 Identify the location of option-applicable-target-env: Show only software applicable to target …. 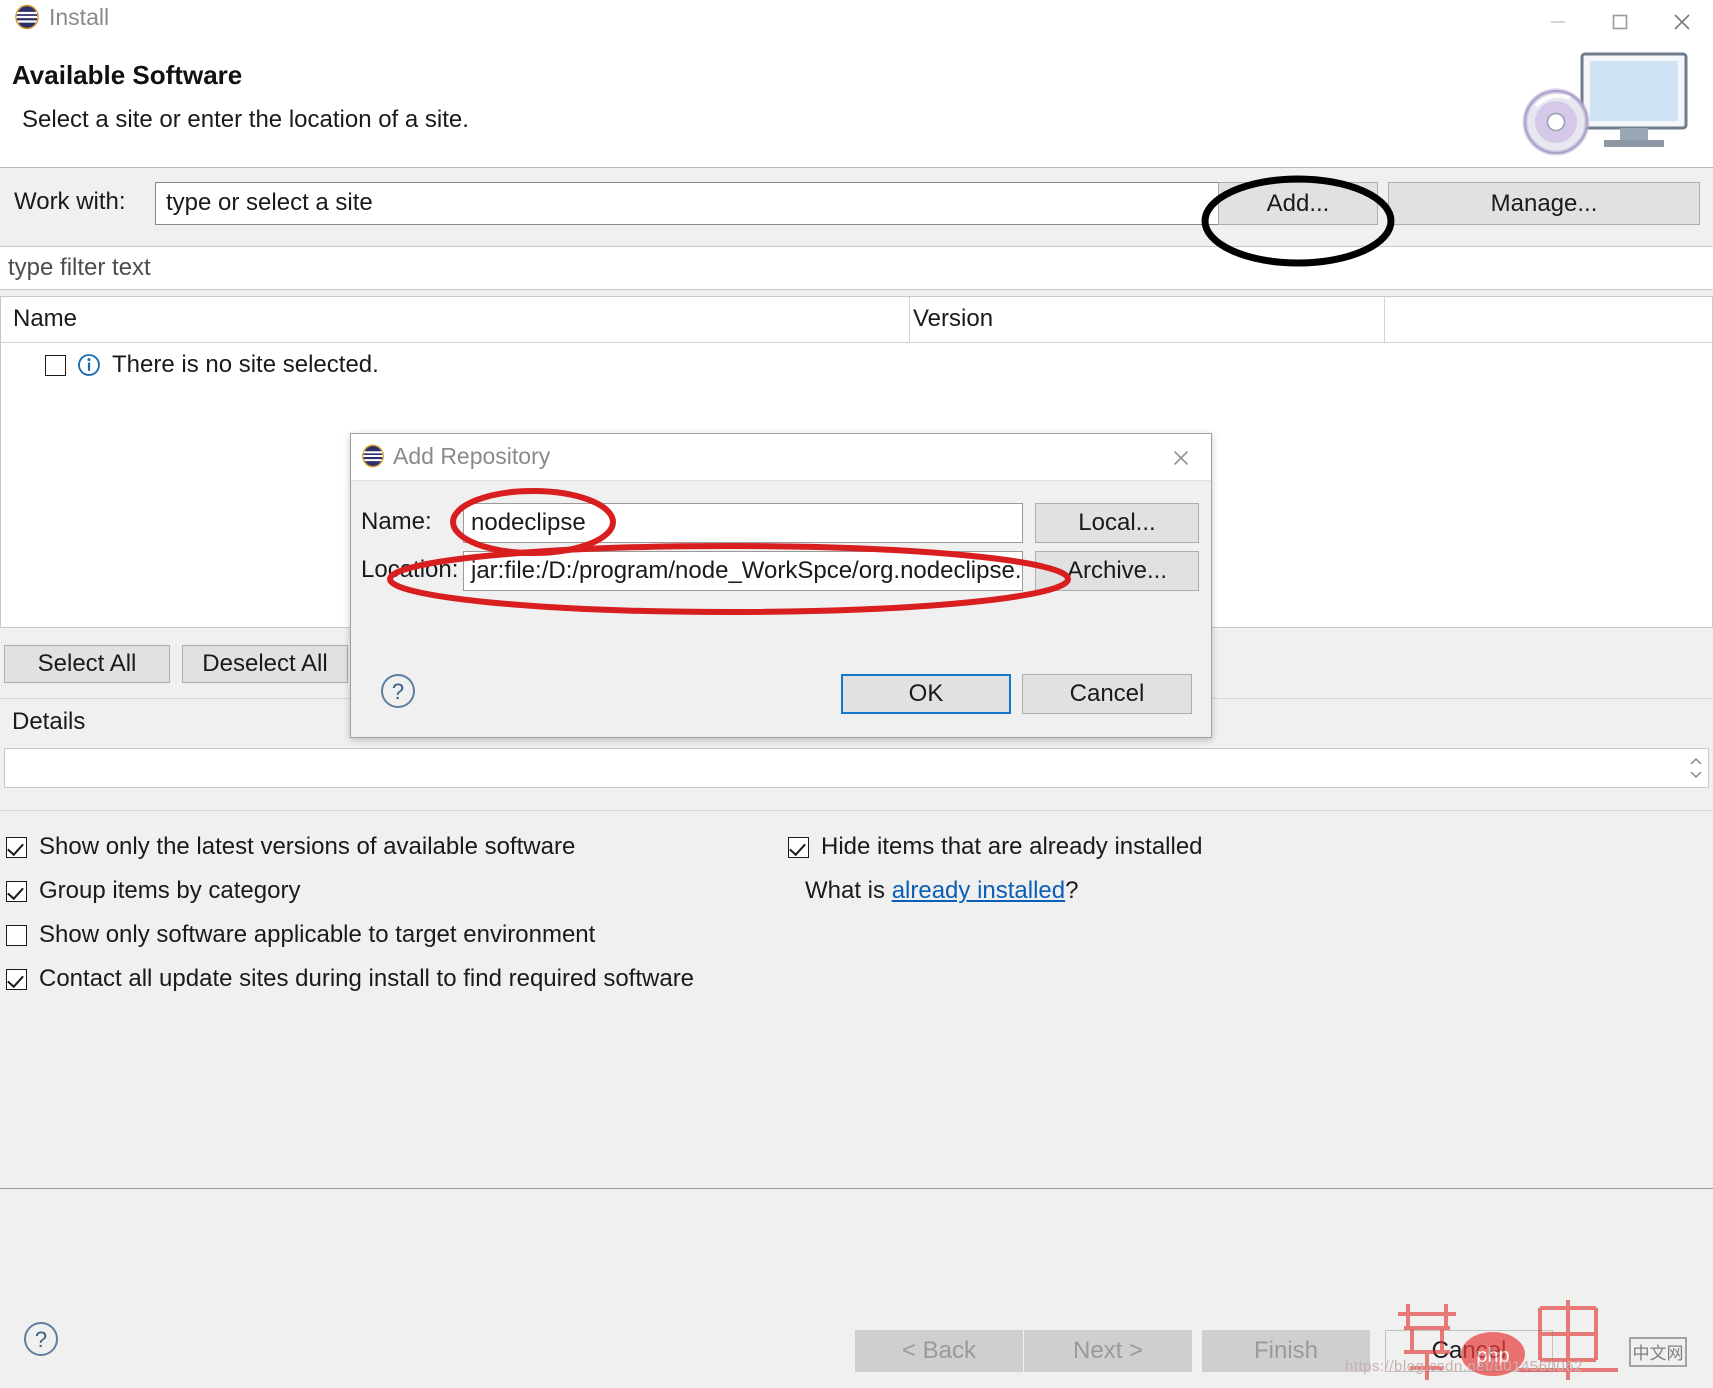
(300, 935).